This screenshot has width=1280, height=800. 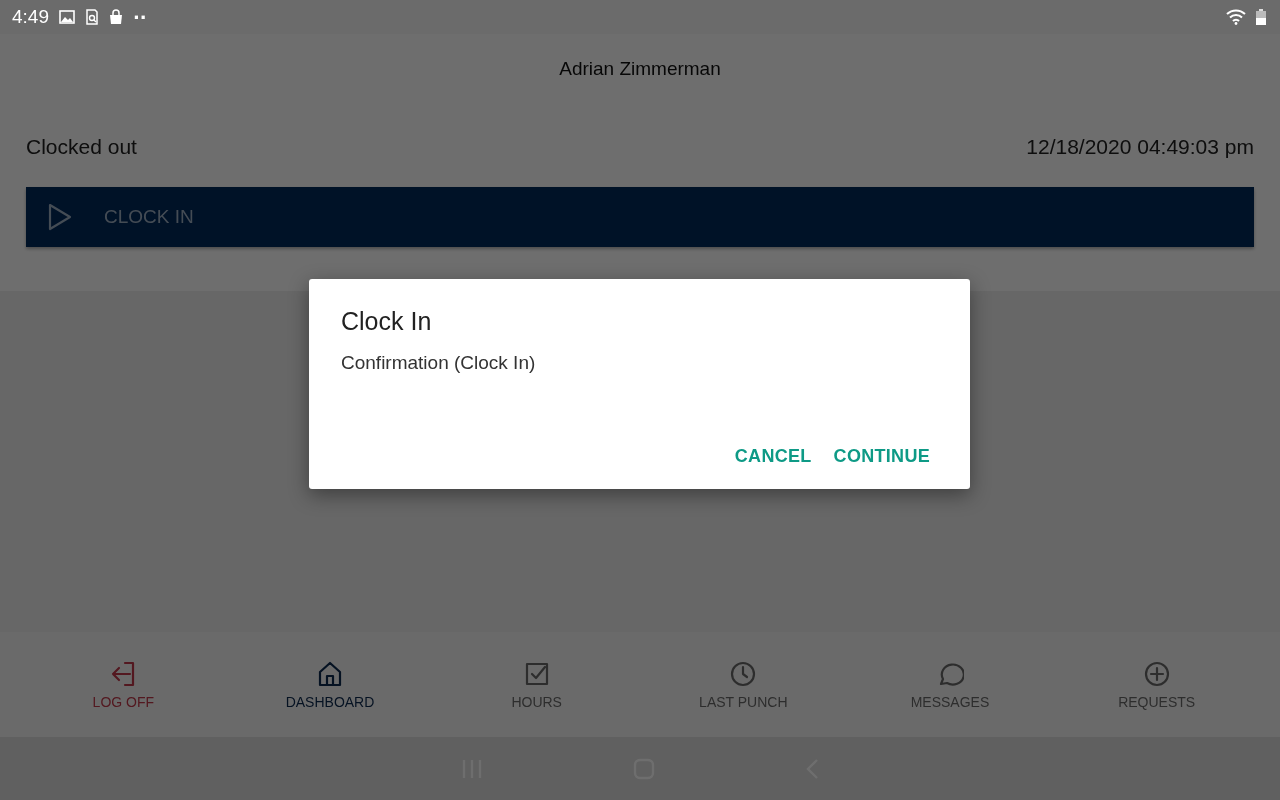 I want to click on battery-icon, so click(x=1261, y=17).